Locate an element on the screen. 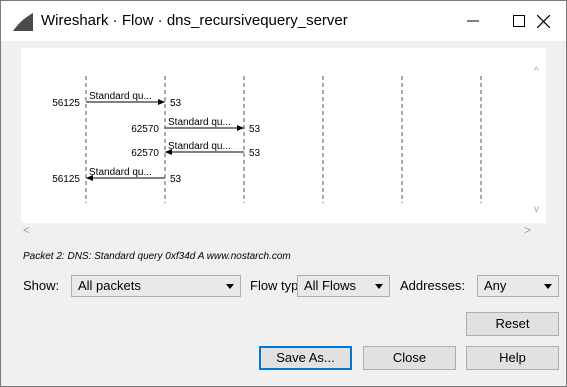 The image size is (567, 387). flow-type-select: All Flows is located at coordinates (343, 286).